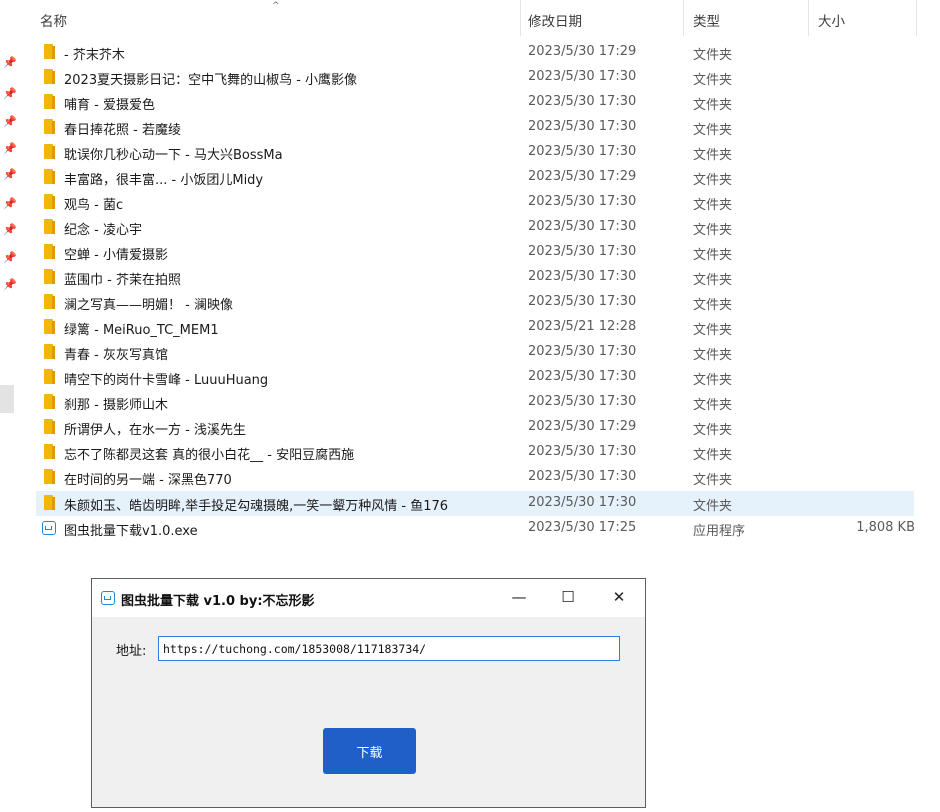 The image size is (940, 812). What do you see at coordinates (148, 305) in the screenshot?
I see `item-name: 澜之写真——明媚！ - 澜映像` at bounding box center [148, 305].